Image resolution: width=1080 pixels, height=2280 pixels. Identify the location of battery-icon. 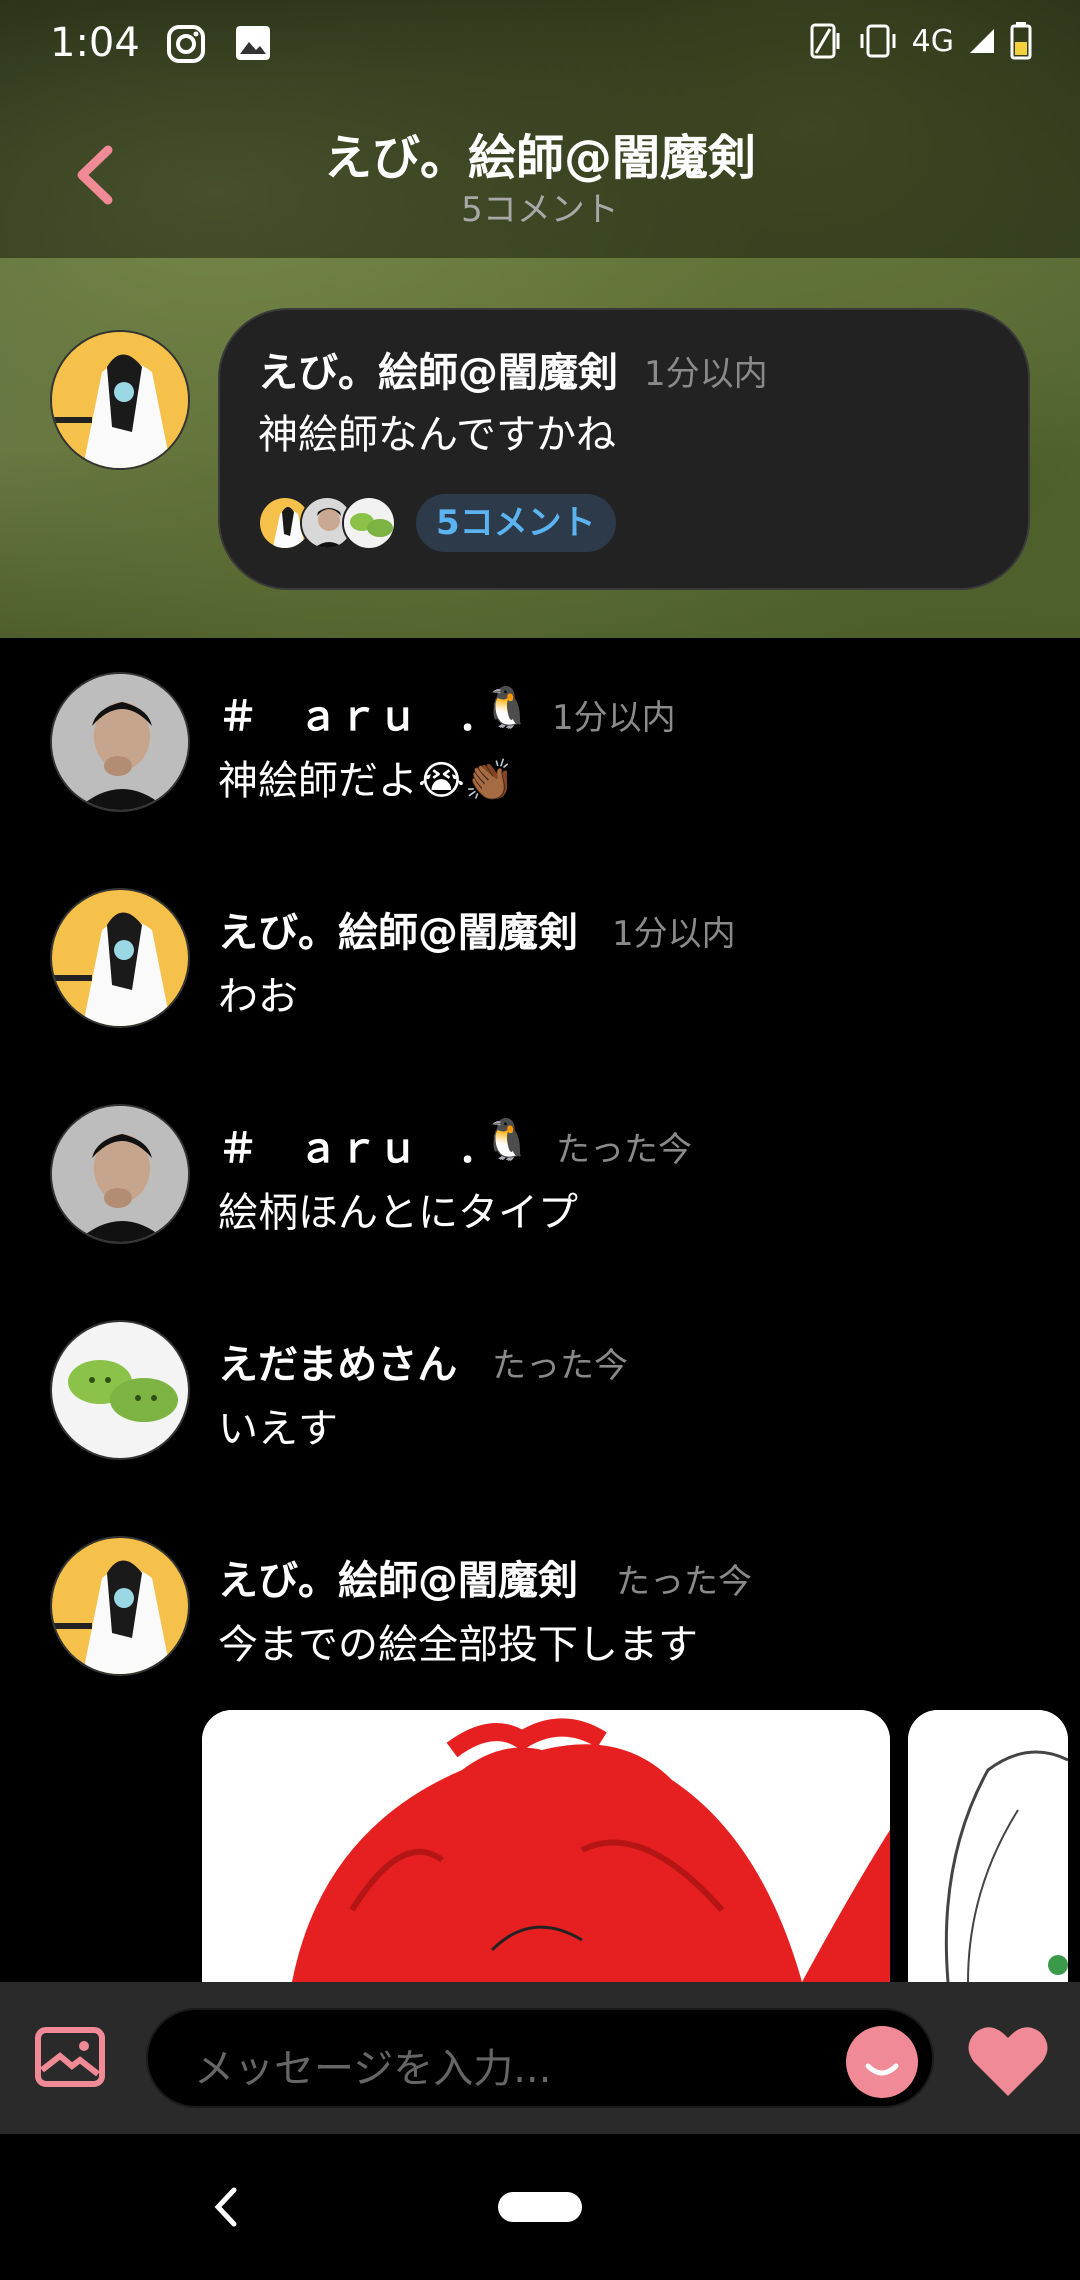
(1021, 41).